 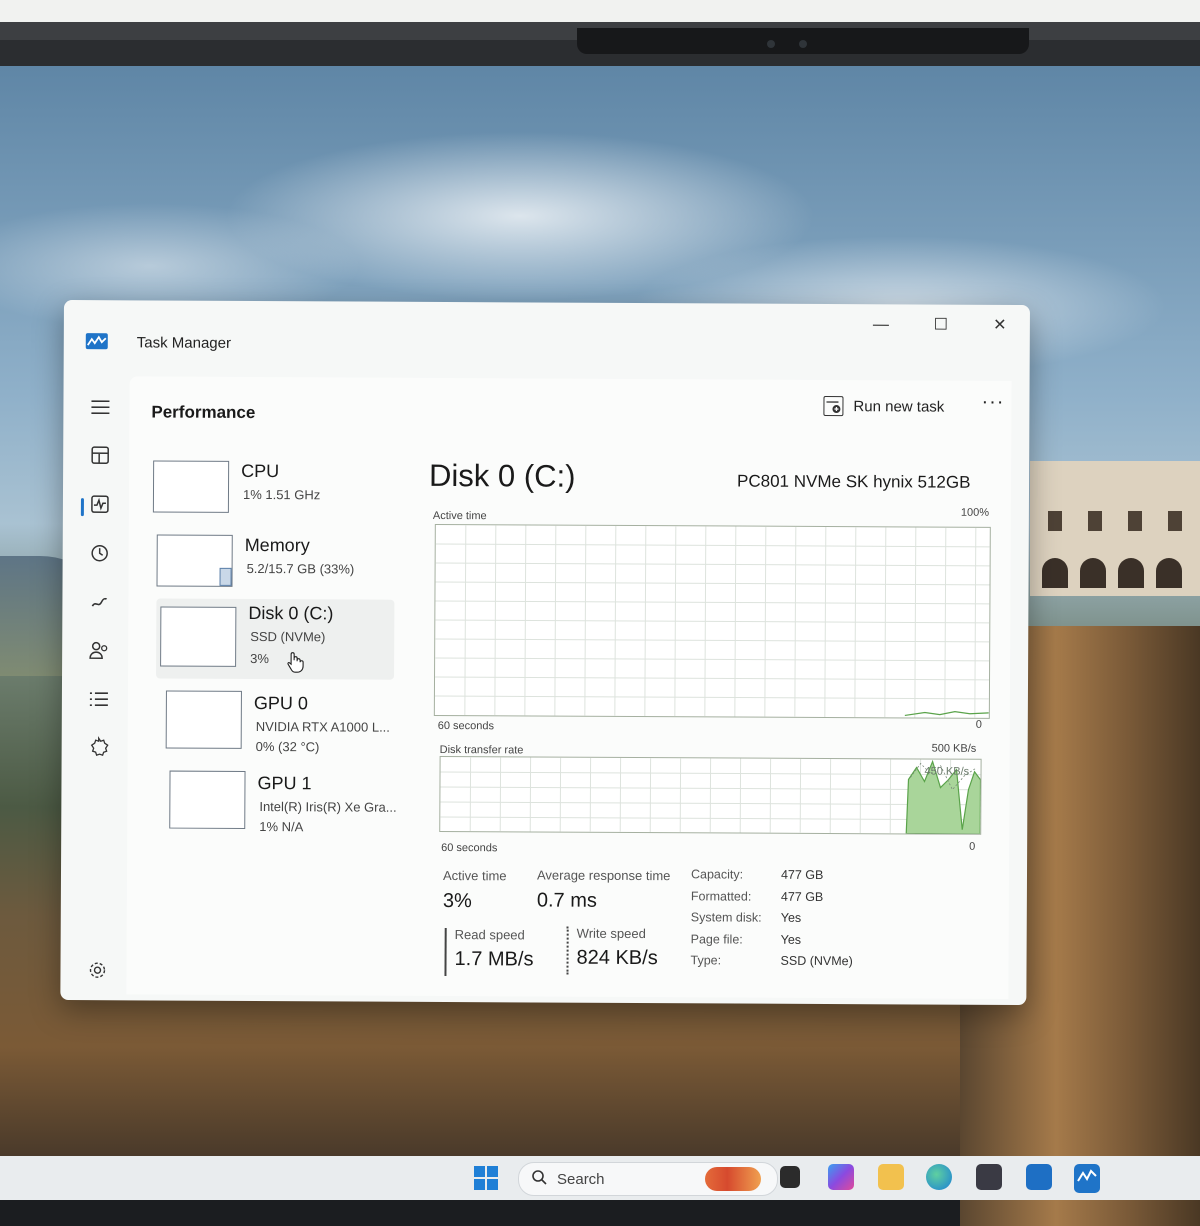 I want to click on close-button: ✕, so click(x=1000, y=326).